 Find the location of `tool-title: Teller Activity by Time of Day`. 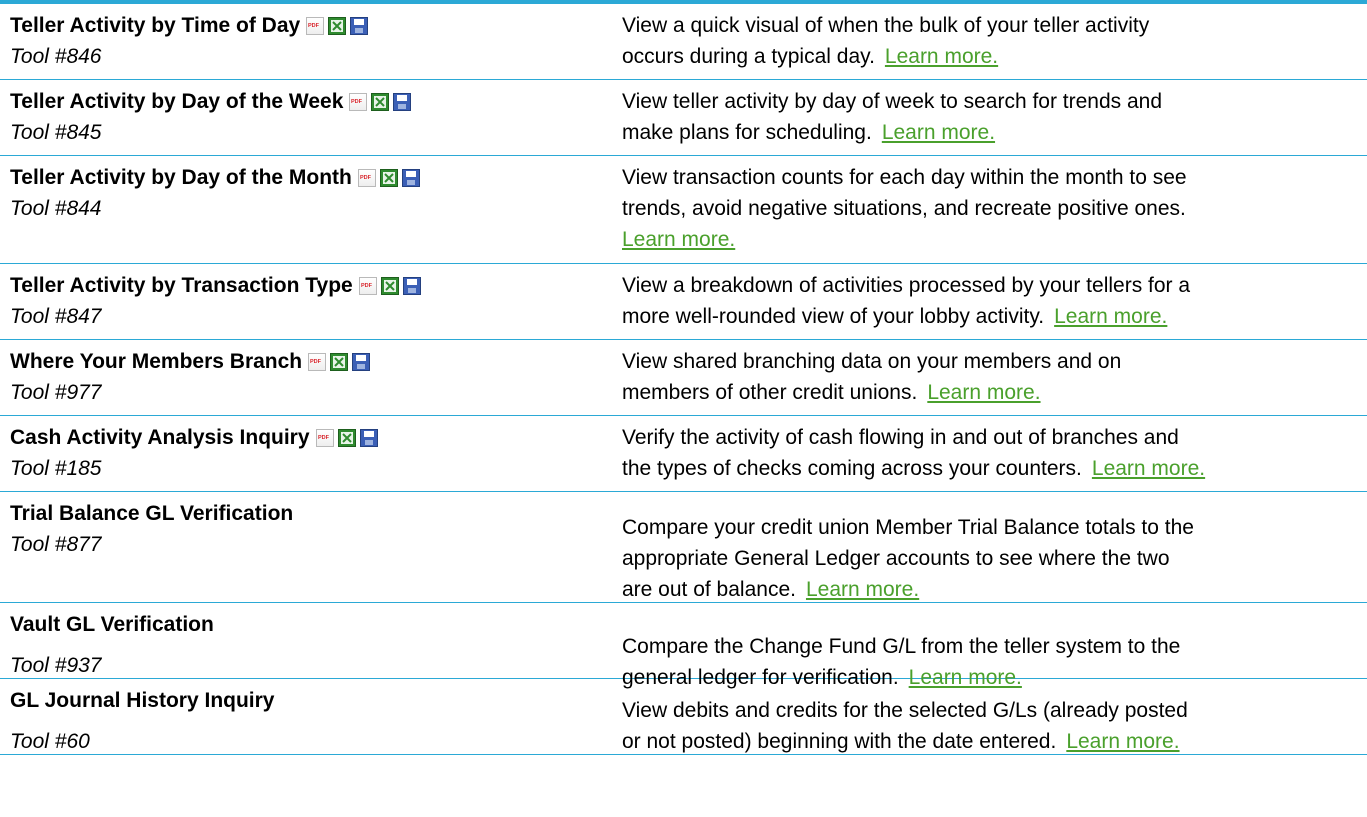

tool-title: Teller Activity by Time of Day is located at coordinates (155, 25).